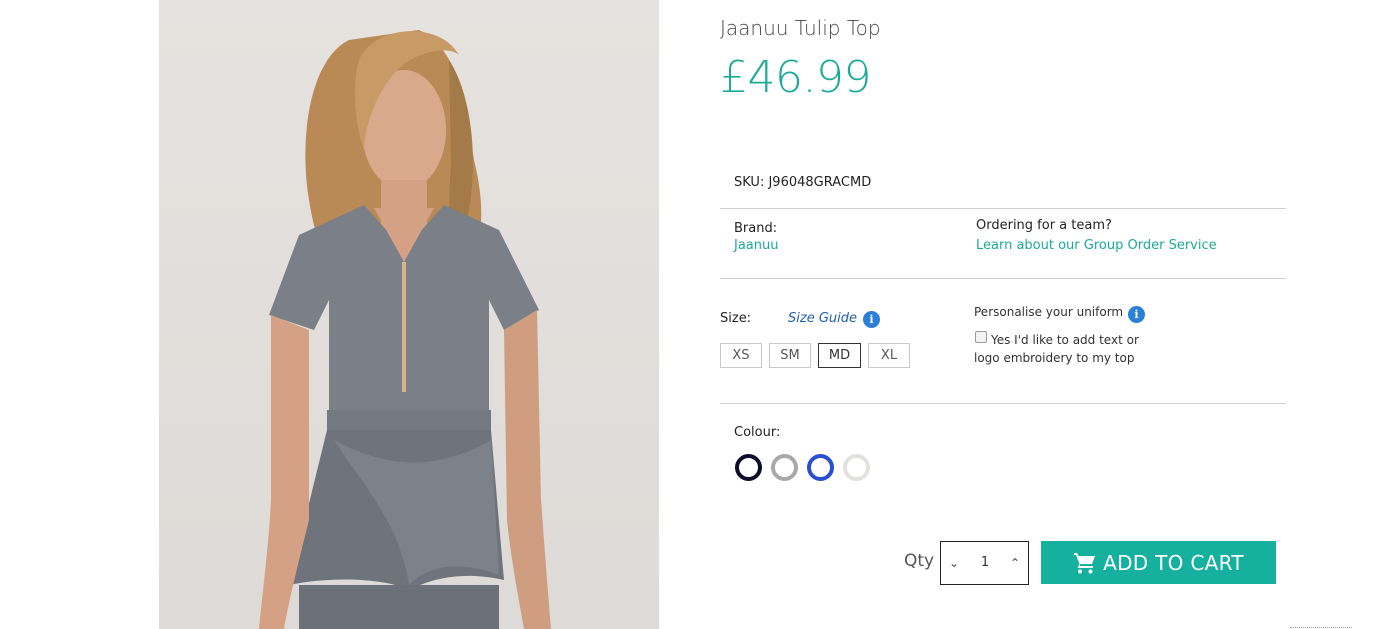  I want to click on quantity-stepper: ⌄ ⌃, so click(984, 563).